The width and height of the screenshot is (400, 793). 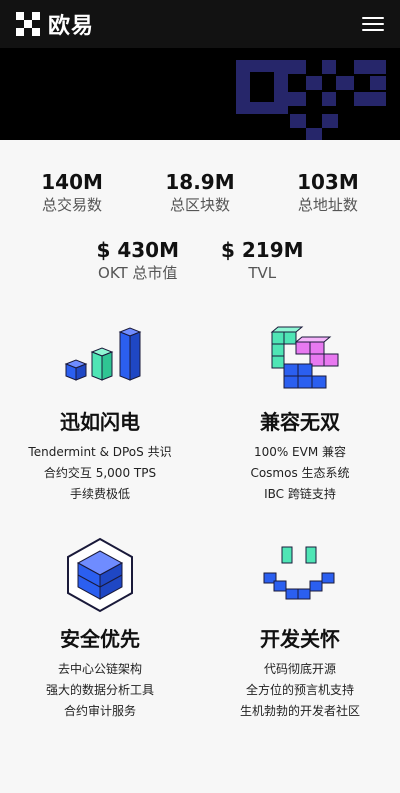 I want to click on stat-okt-market-cap: $ 430M OKT 总市值, so click(x=137, y=261).